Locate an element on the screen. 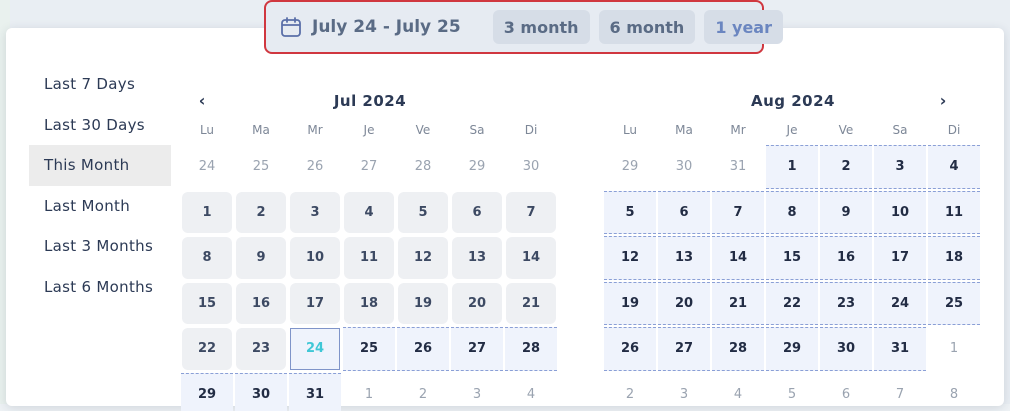 This screenshot has width=1010, height=411. preset-this-month: This Month is located at coordinates (100, 165).